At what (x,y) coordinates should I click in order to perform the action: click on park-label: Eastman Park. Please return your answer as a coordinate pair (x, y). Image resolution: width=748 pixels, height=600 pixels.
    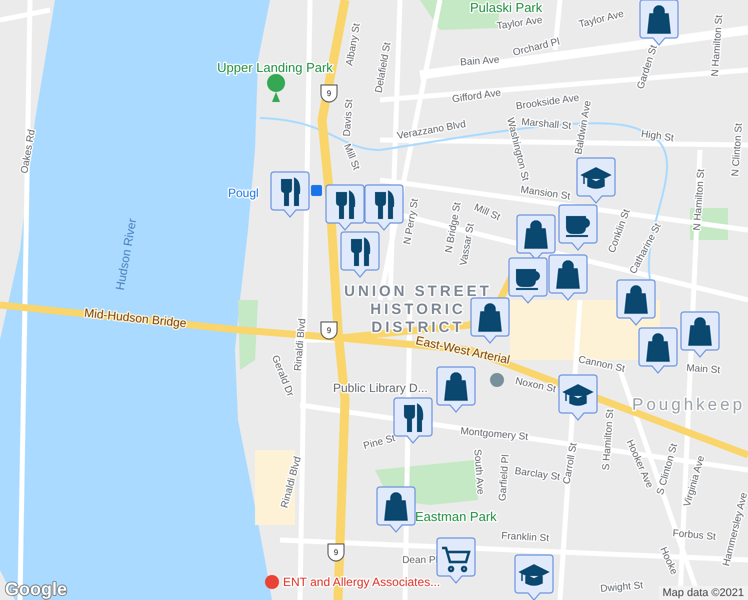
    Looking at the image, I should click on (456, 516).